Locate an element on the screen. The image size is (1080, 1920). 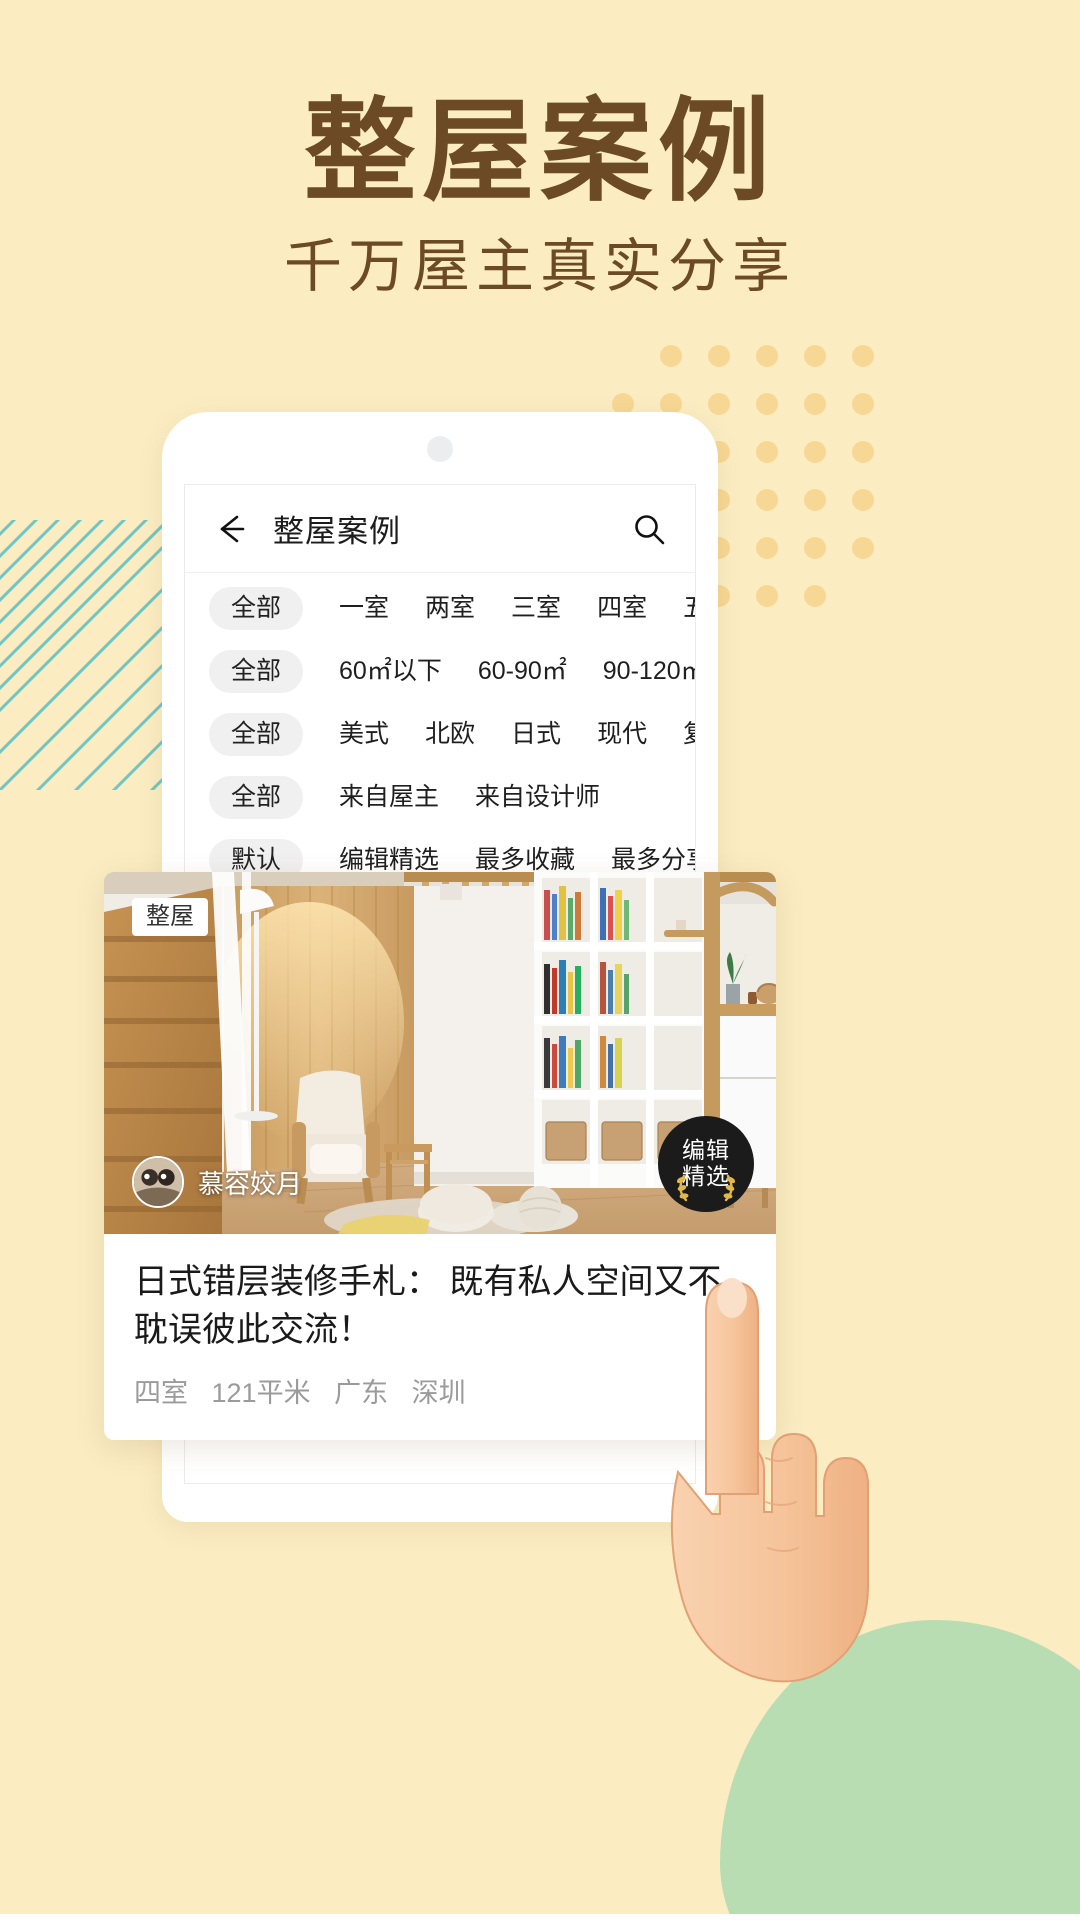
filter-option: 最多收藏 is located at coordinates (525, 860).